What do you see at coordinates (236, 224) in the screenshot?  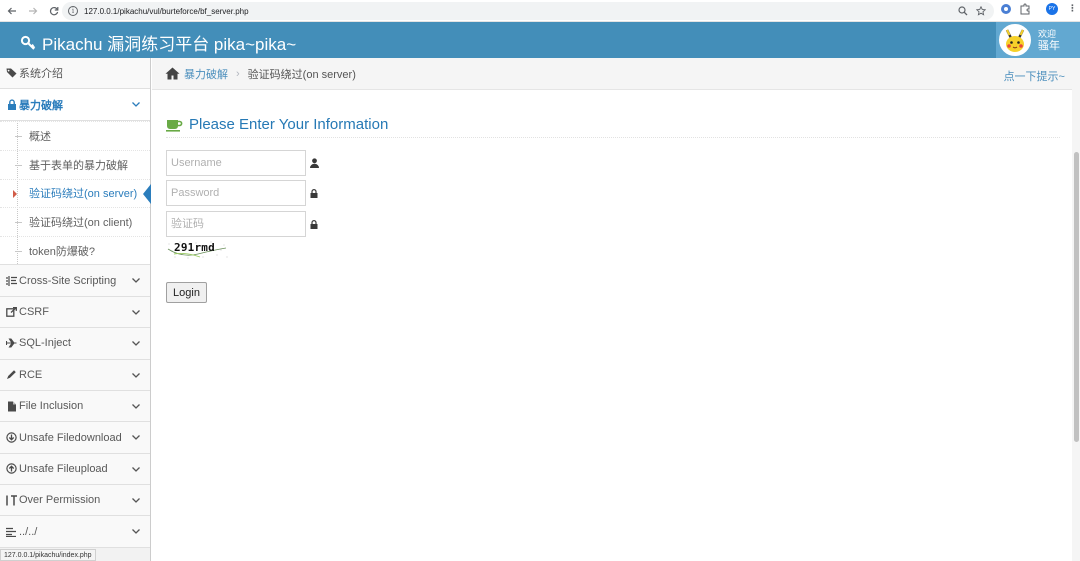 I see `captcha-input` at bounding box center [236, 224].